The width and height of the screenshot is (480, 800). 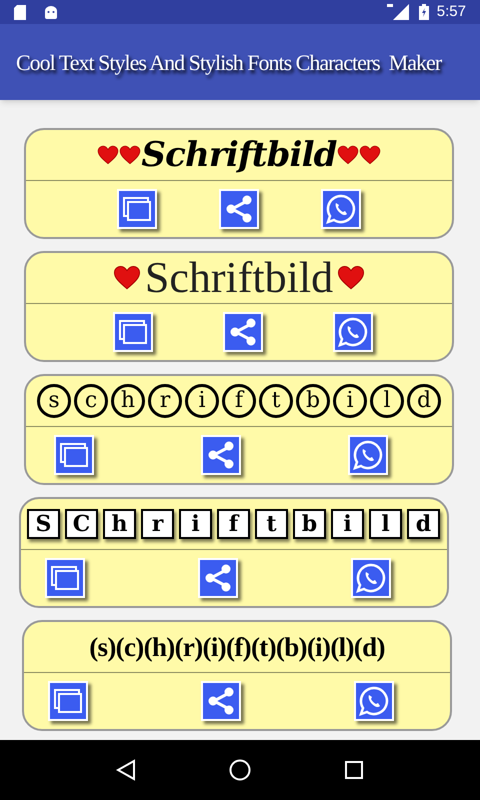 What do you see at coordinates (51, 12) in the screenshot?
I see `android-icon` at bounding box center [51, 12].